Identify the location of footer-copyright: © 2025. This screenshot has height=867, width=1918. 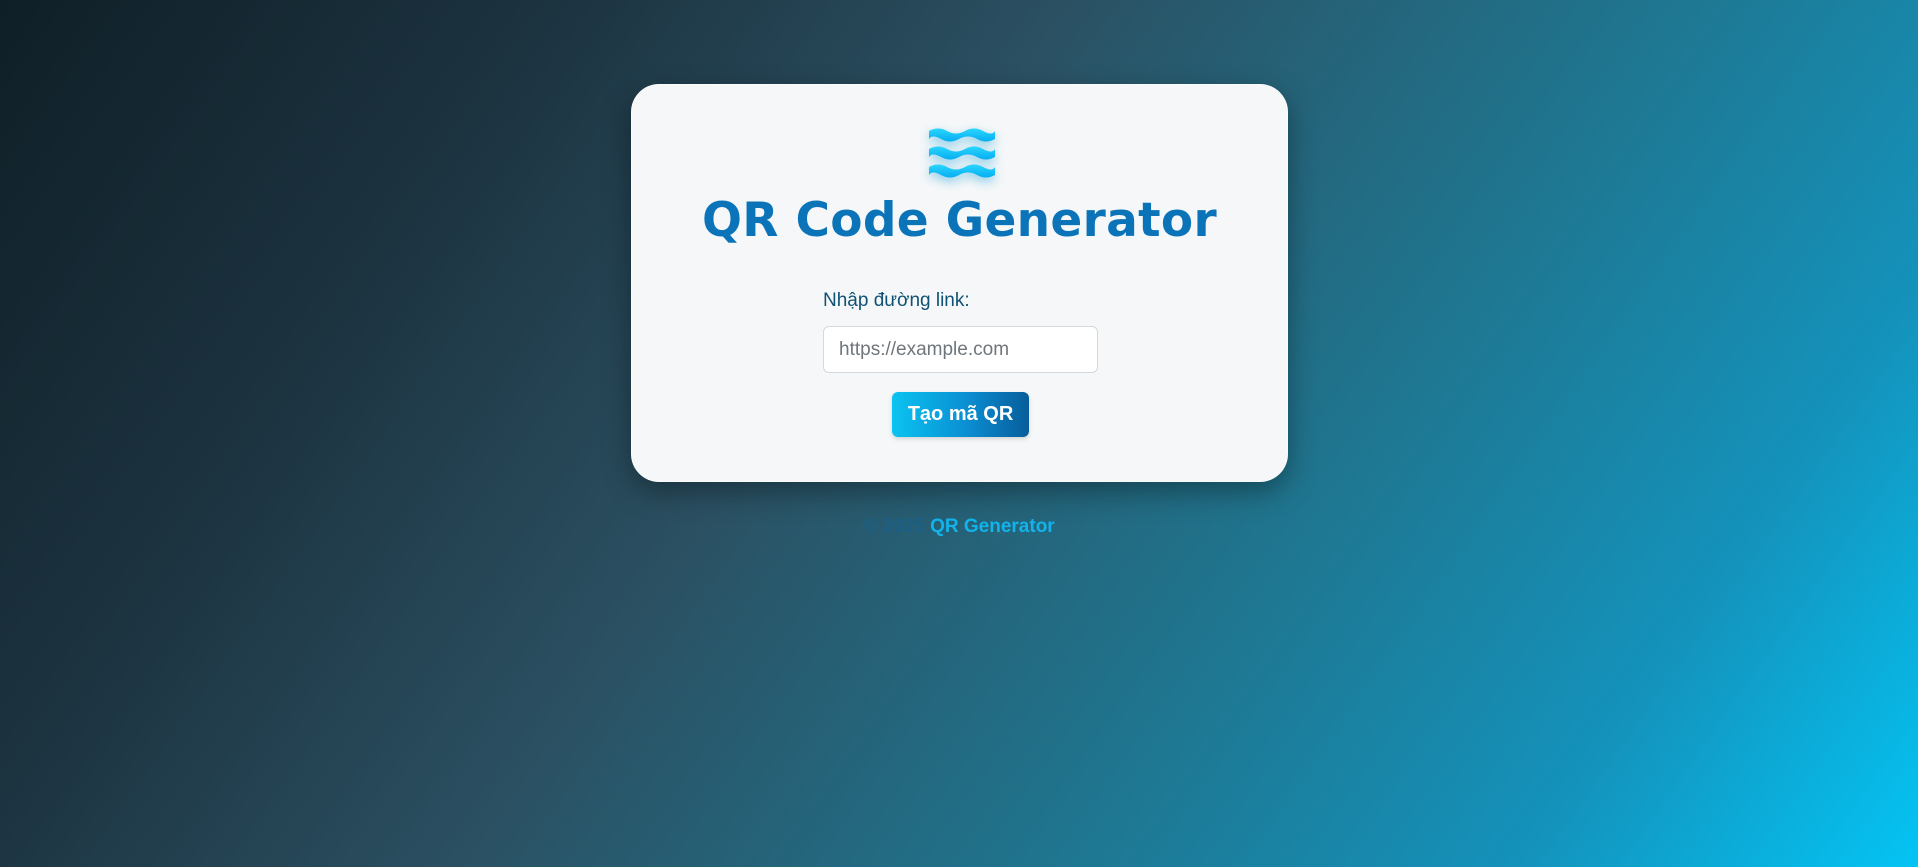
(894, 526).